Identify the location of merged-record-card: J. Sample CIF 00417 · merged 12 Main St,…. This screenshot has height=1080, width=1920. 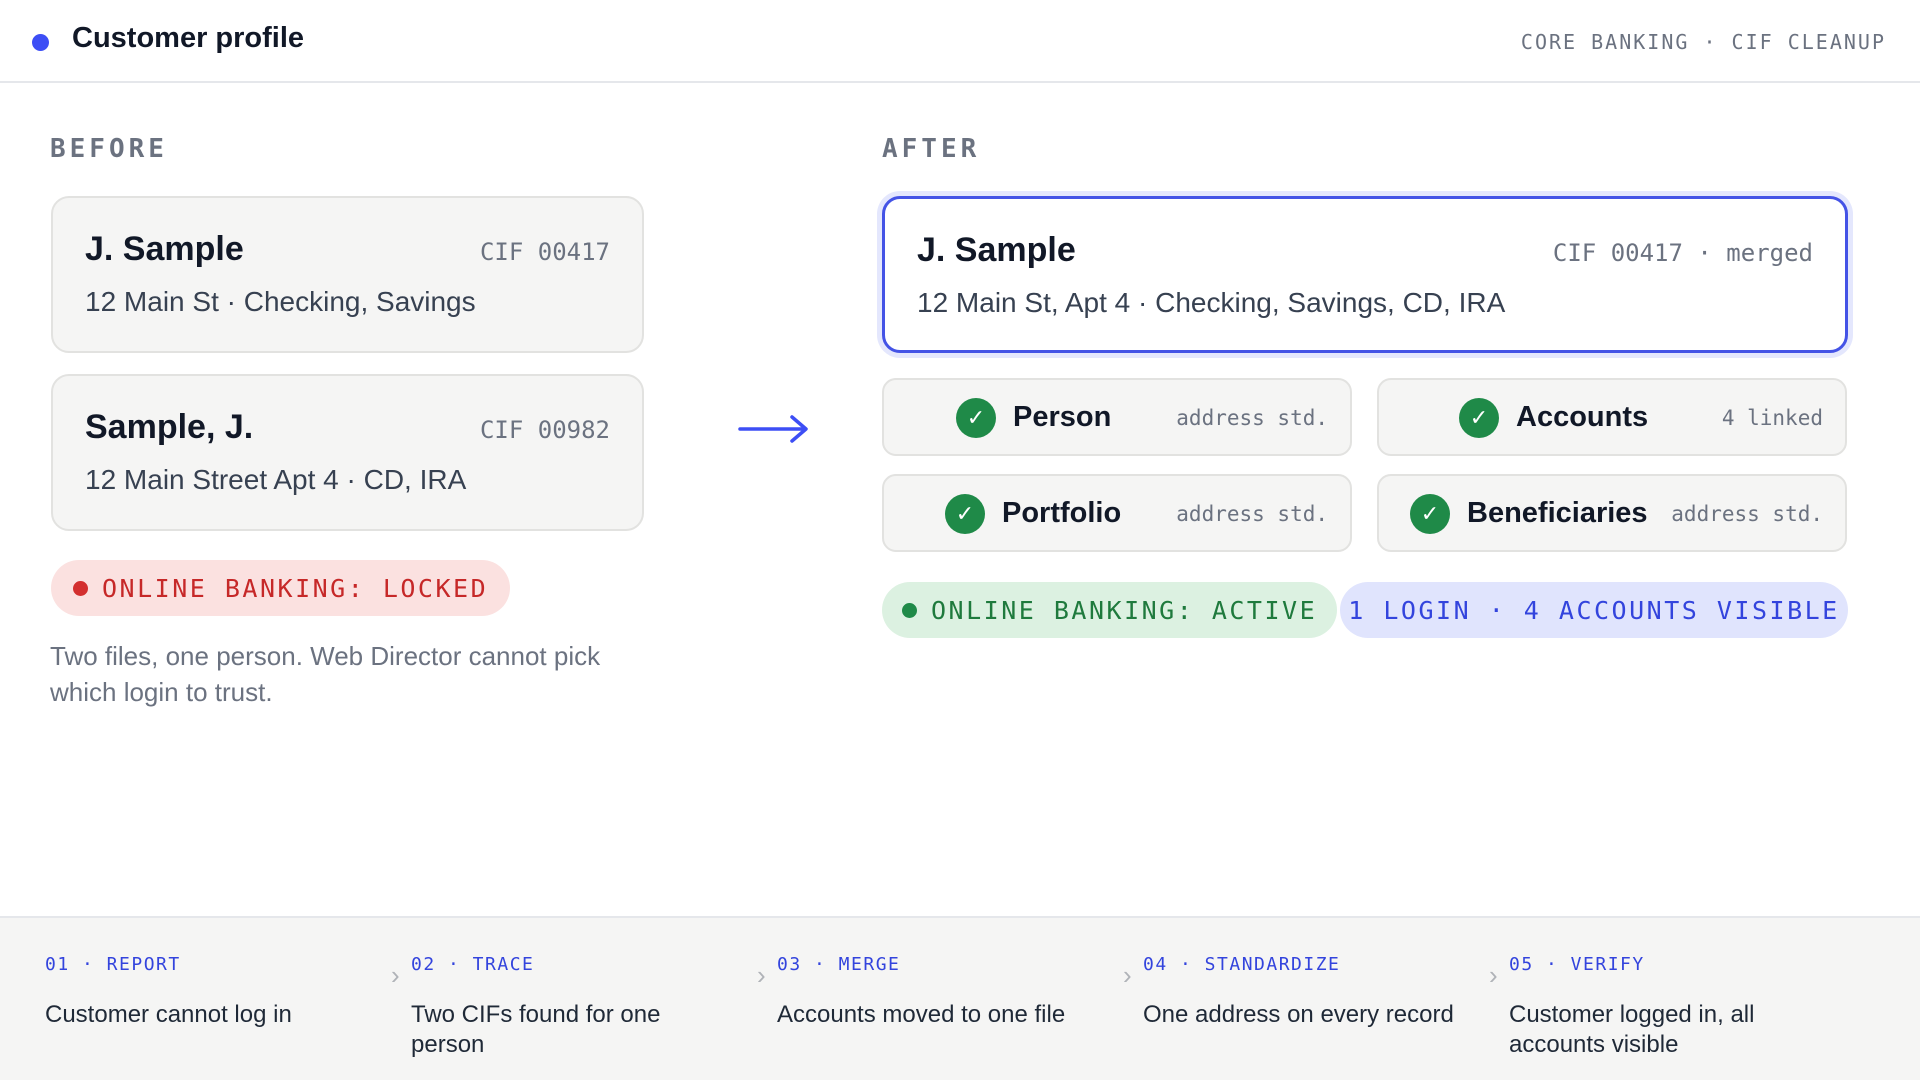
(1365, 274).